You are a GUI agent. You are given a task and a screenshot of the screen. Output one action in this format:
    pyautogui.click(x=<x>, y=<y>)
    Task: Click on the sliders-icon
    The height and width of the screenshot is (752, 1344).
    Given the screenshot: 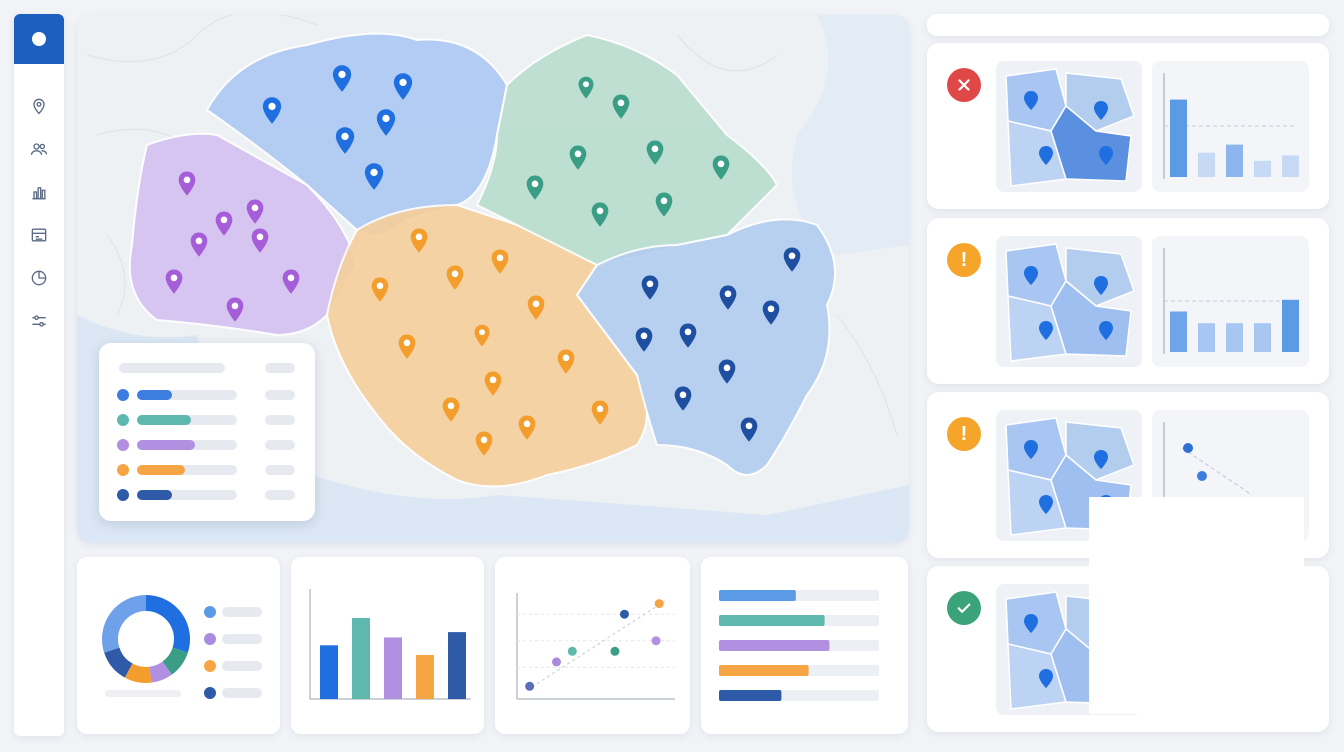 What is the action you would take?
    pyautogui.click(x=39, y=321)
    